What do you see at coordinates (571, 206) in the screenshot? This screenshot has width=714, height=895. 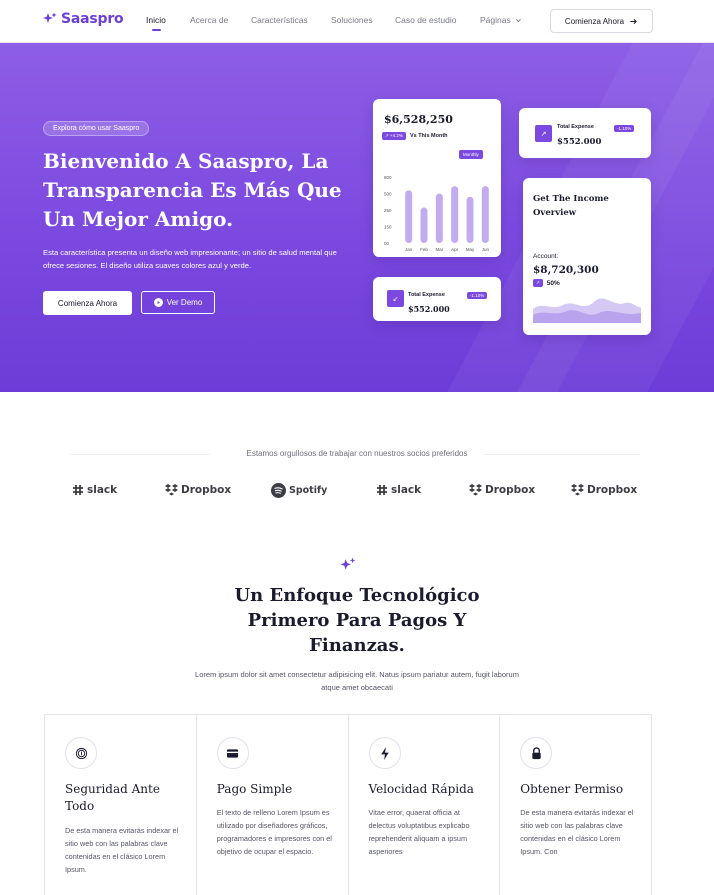 I see `income-title: Get The Income Overview` at bounding box center [571, 206].